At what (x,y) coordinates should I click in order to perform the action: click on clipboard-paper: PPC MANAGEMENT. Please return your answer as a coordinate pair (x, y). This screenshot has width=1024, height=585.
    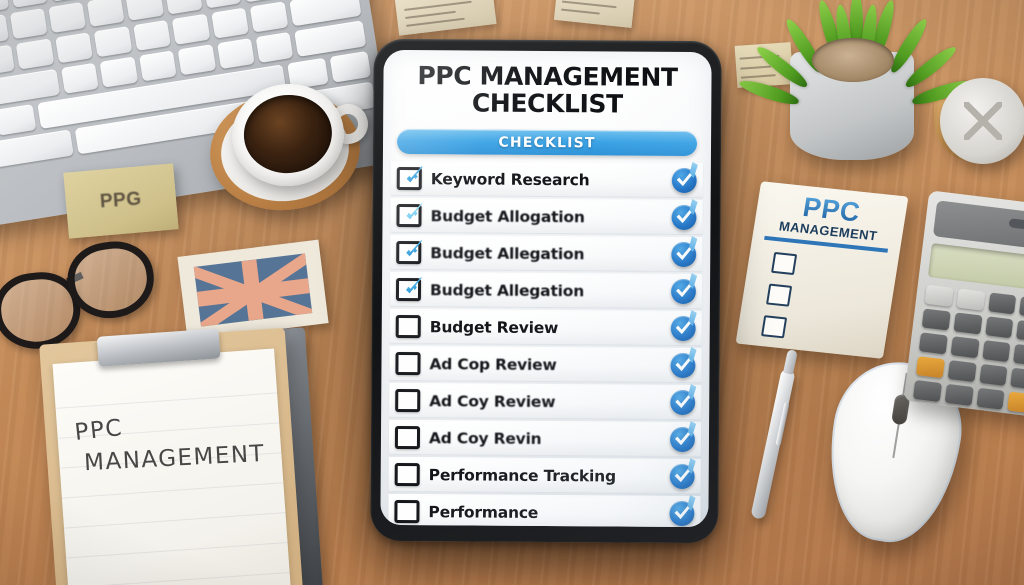
    Looking at the image, I should click on (172, 466).